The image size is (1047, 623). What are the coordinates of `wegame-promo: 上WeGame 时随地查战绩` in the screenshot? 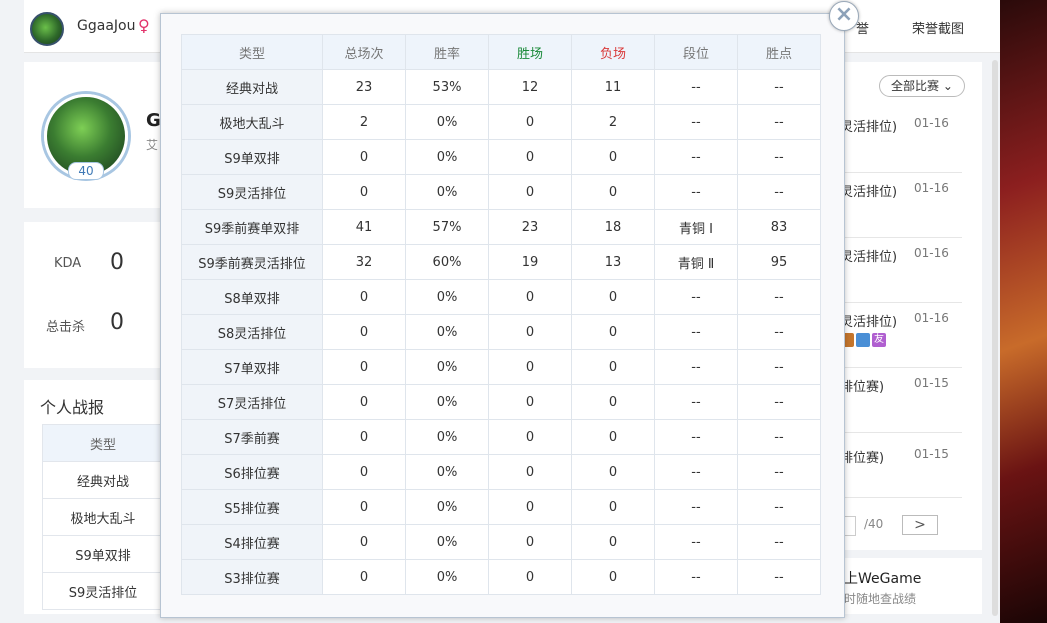 It's located at (911, 586).